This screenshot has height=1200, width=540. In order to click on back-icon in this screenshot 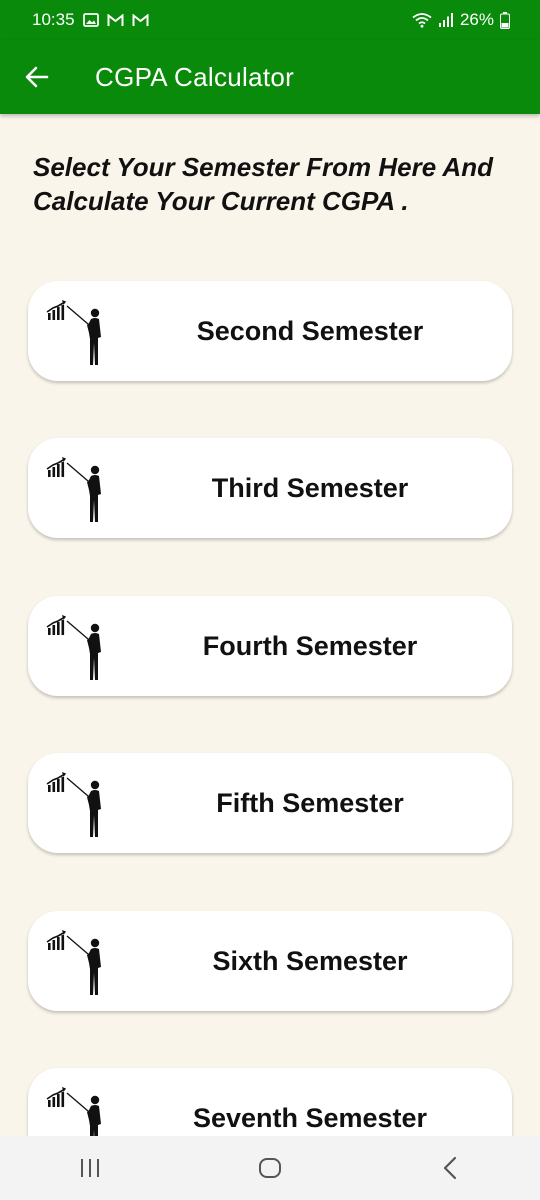, I will do `click(450, 1168)`.